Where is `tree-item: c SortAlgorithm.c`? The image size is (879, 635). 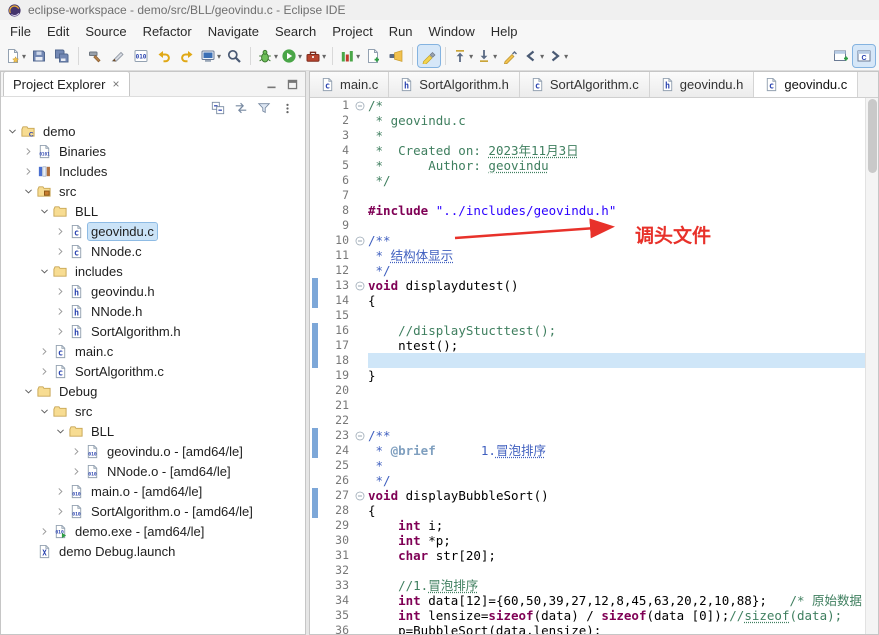 tree-item: c SortAlgorithm.c is located at coordinates (153, 371).